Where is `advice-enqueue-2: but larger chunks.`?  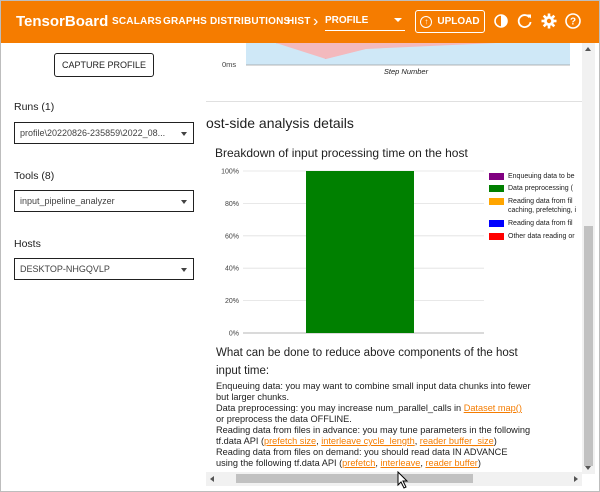
advice-enqueue-2: but larger chunks. is located at coordinates (253, 397).